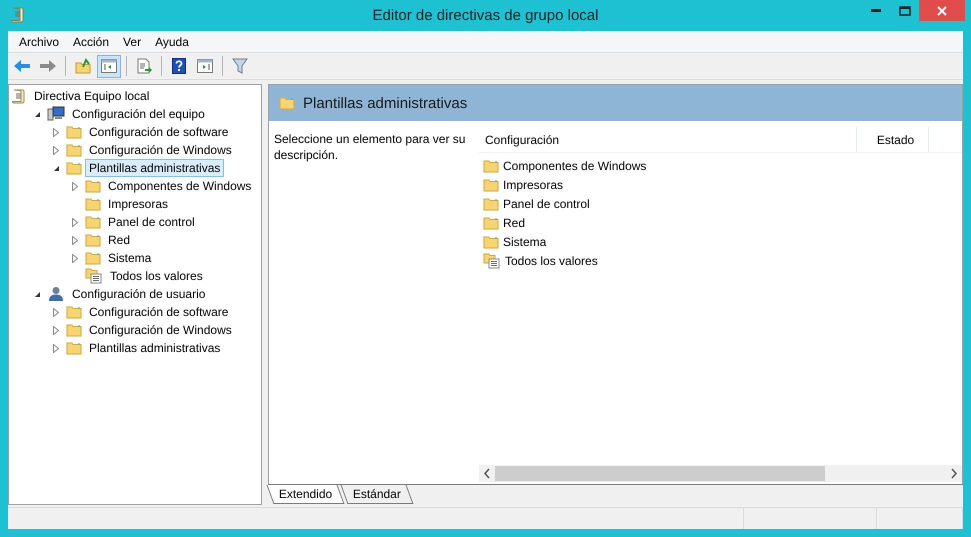 This screenshot has height=537, width=971. What do you see at coordinates (485, 15) in the screenshot?
I see `window-title: Editor de directivas de grupo local` at bounding box center [485, 15].